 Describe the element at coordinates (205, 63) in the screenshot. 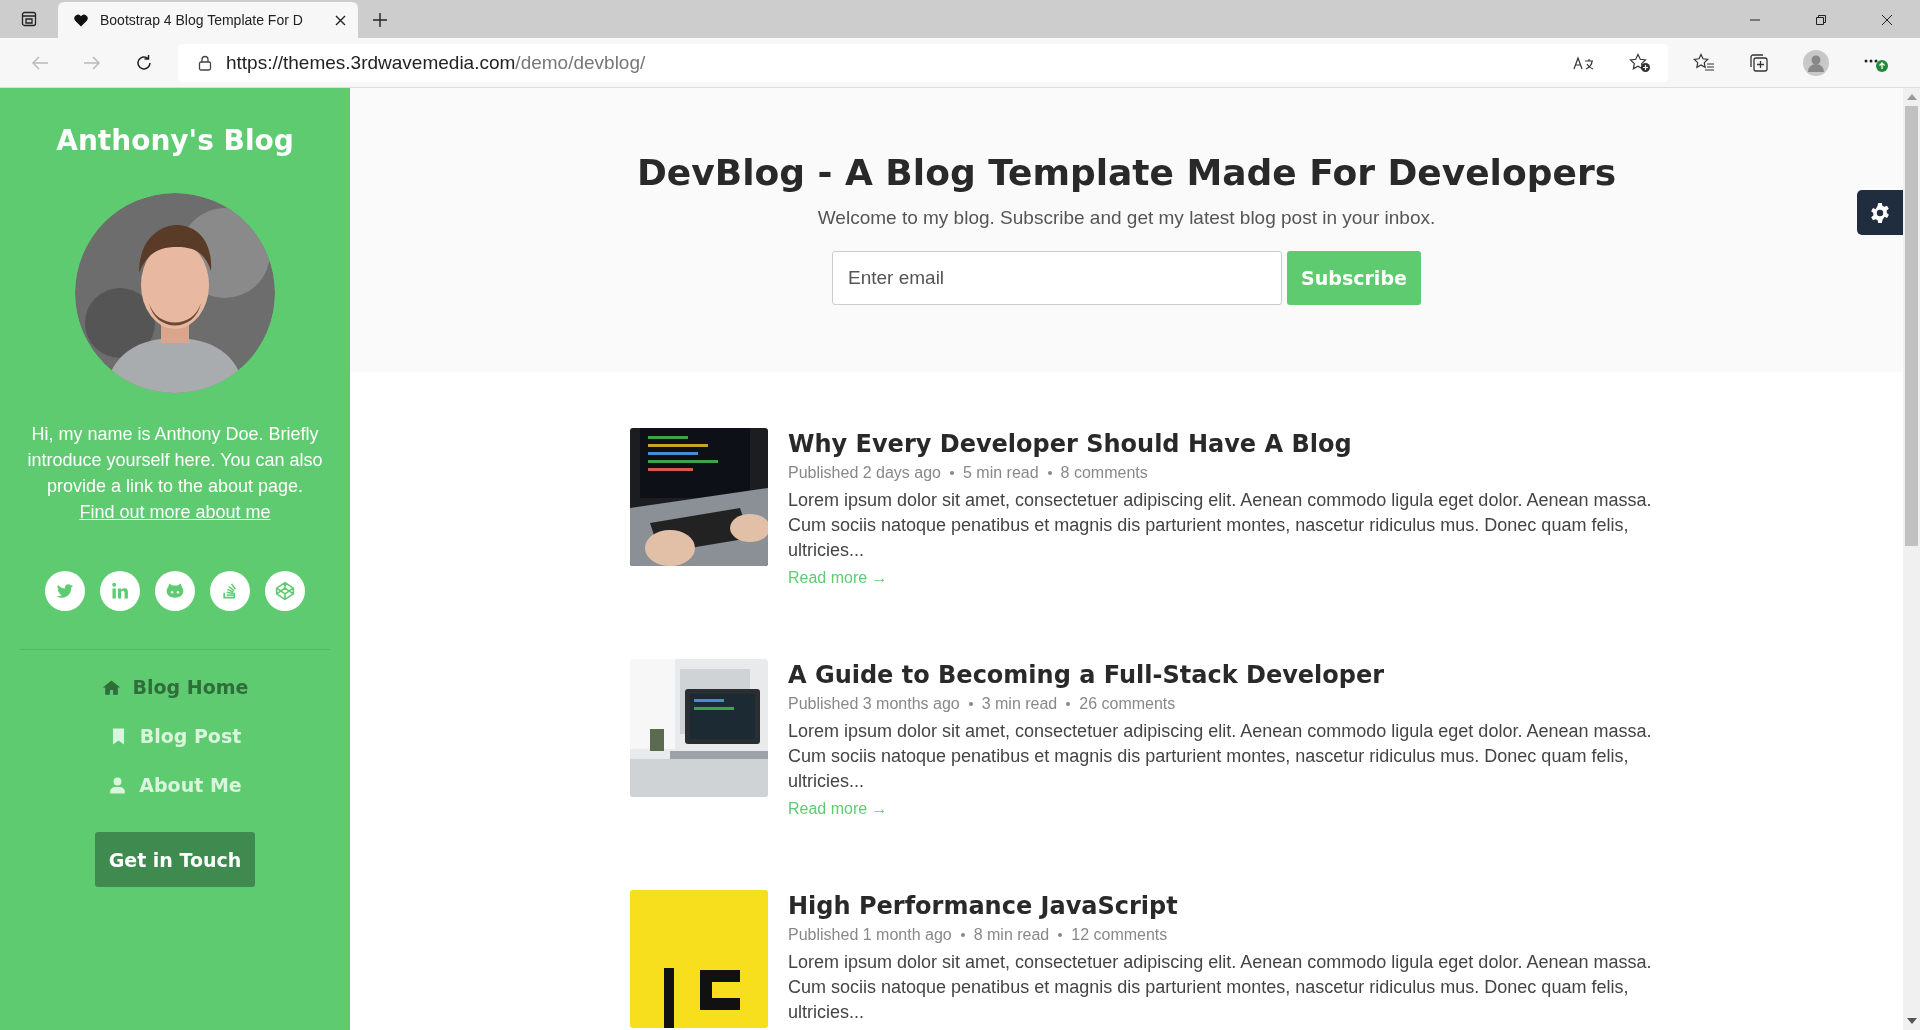

I see `lock-icon` at that location.